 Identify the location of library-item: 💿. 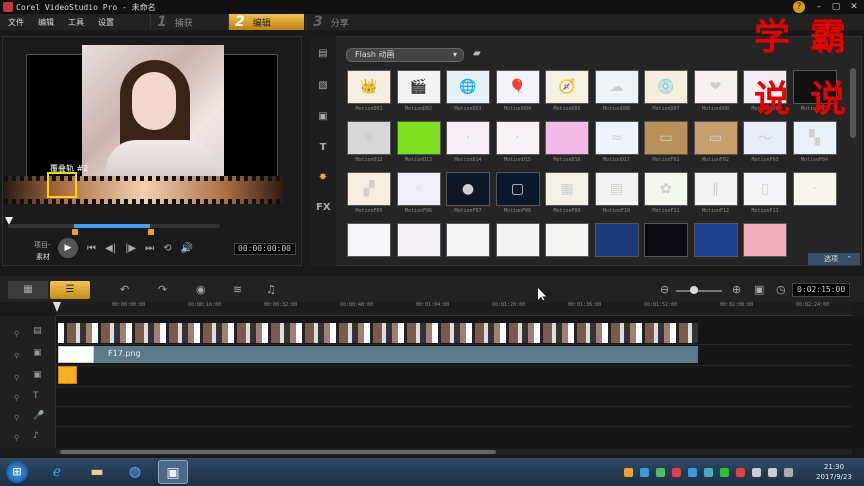
(666, 87).